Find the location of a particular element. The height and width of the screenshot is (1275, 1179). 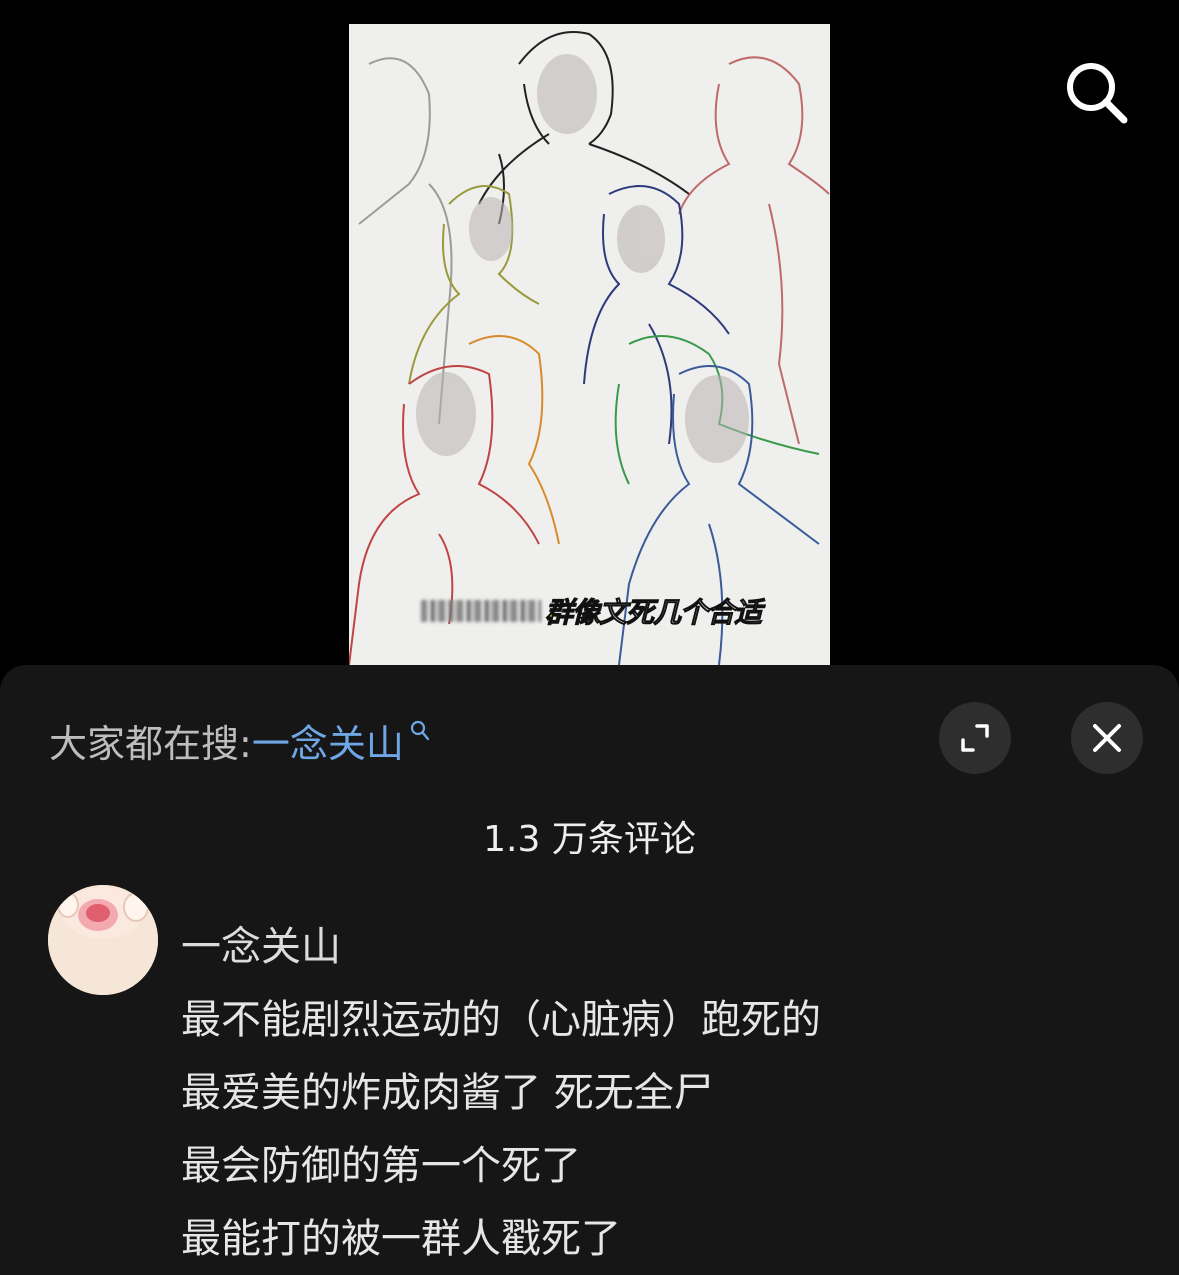

comment-username: 一念关山 is located at coordinates (501, 947).